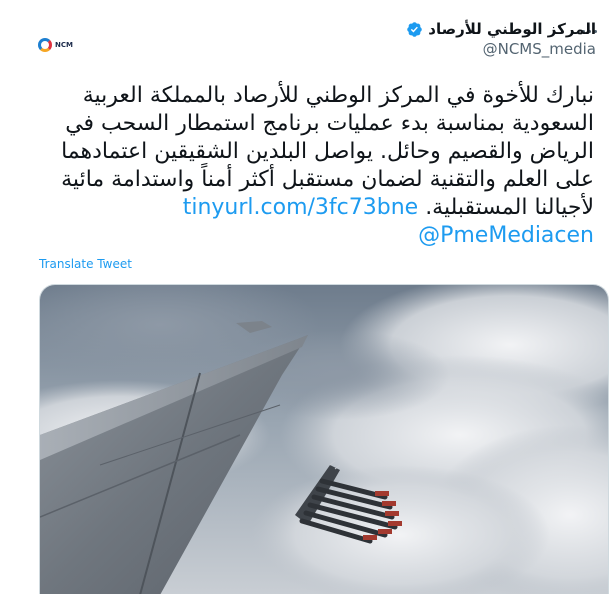  I want to click on logo-text: NCM, so click(64, 44).